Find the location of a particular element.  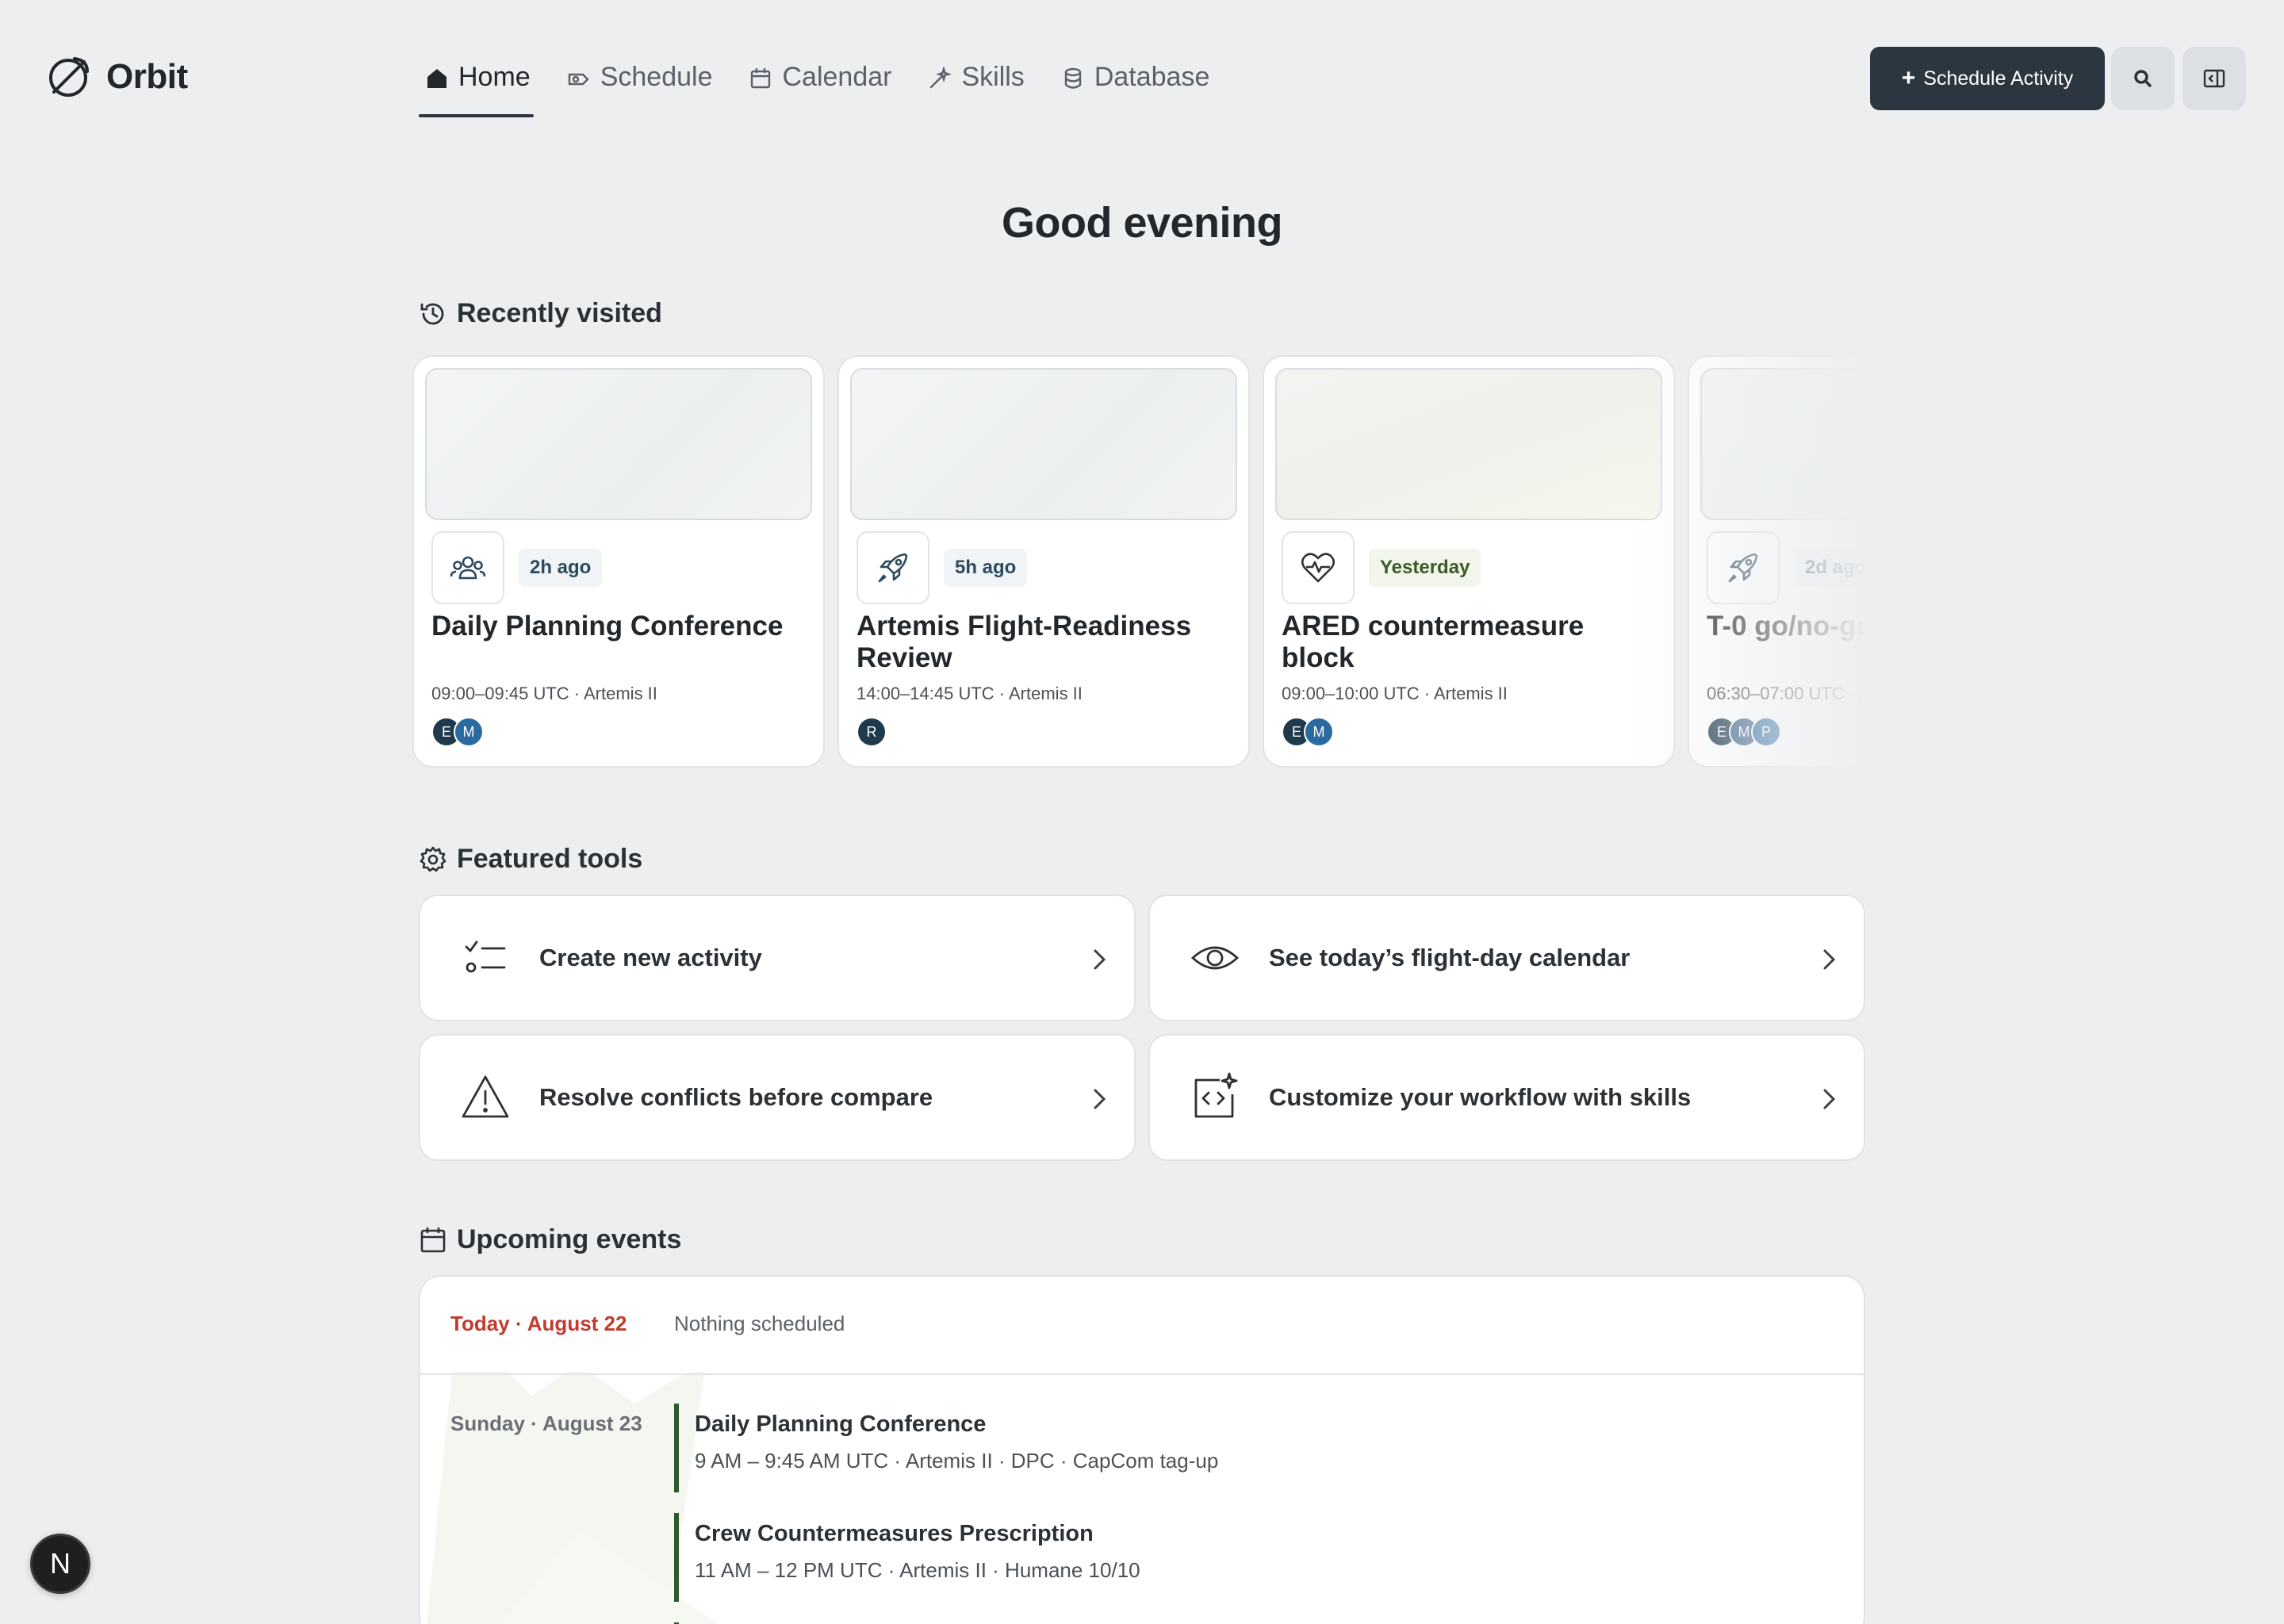

gear-icon is located at coordinates (433, 859).